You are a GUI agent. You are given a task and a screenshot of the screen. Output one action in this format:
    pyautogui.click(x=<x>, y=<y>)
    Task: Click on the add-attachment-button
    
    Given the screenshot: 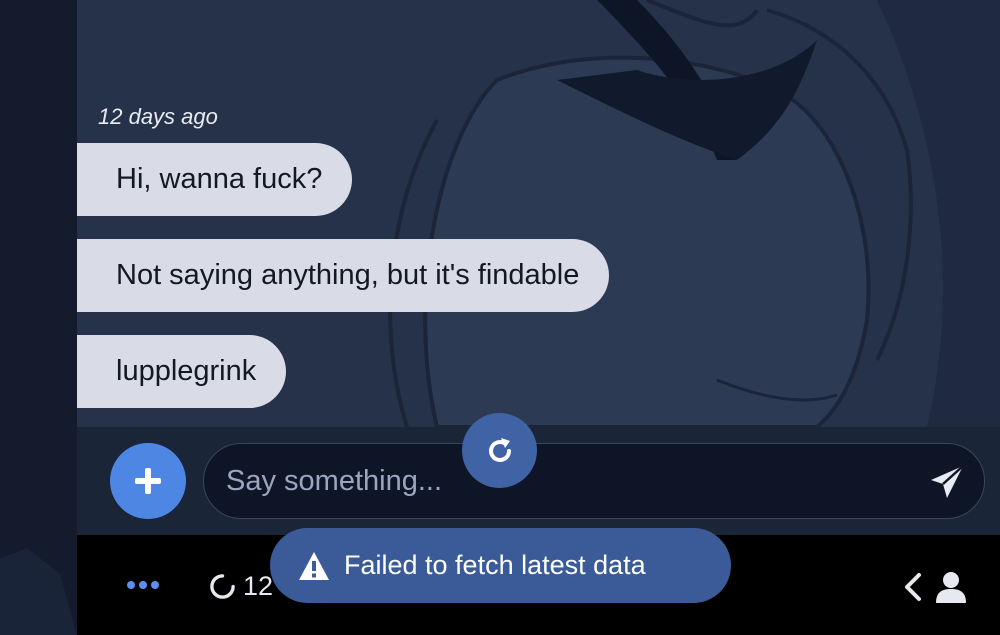 What is the action you would take?
    pyautogui.click(x=148, y=481)
    